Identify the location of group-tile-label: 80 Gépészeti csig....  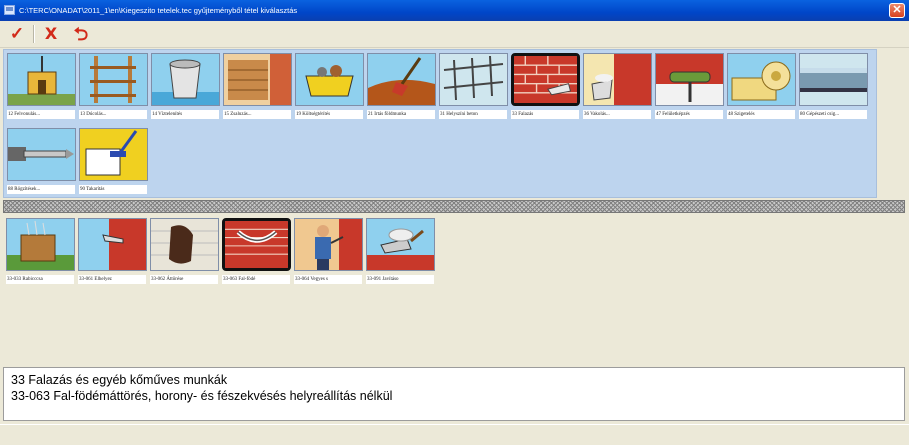
(833, 114).